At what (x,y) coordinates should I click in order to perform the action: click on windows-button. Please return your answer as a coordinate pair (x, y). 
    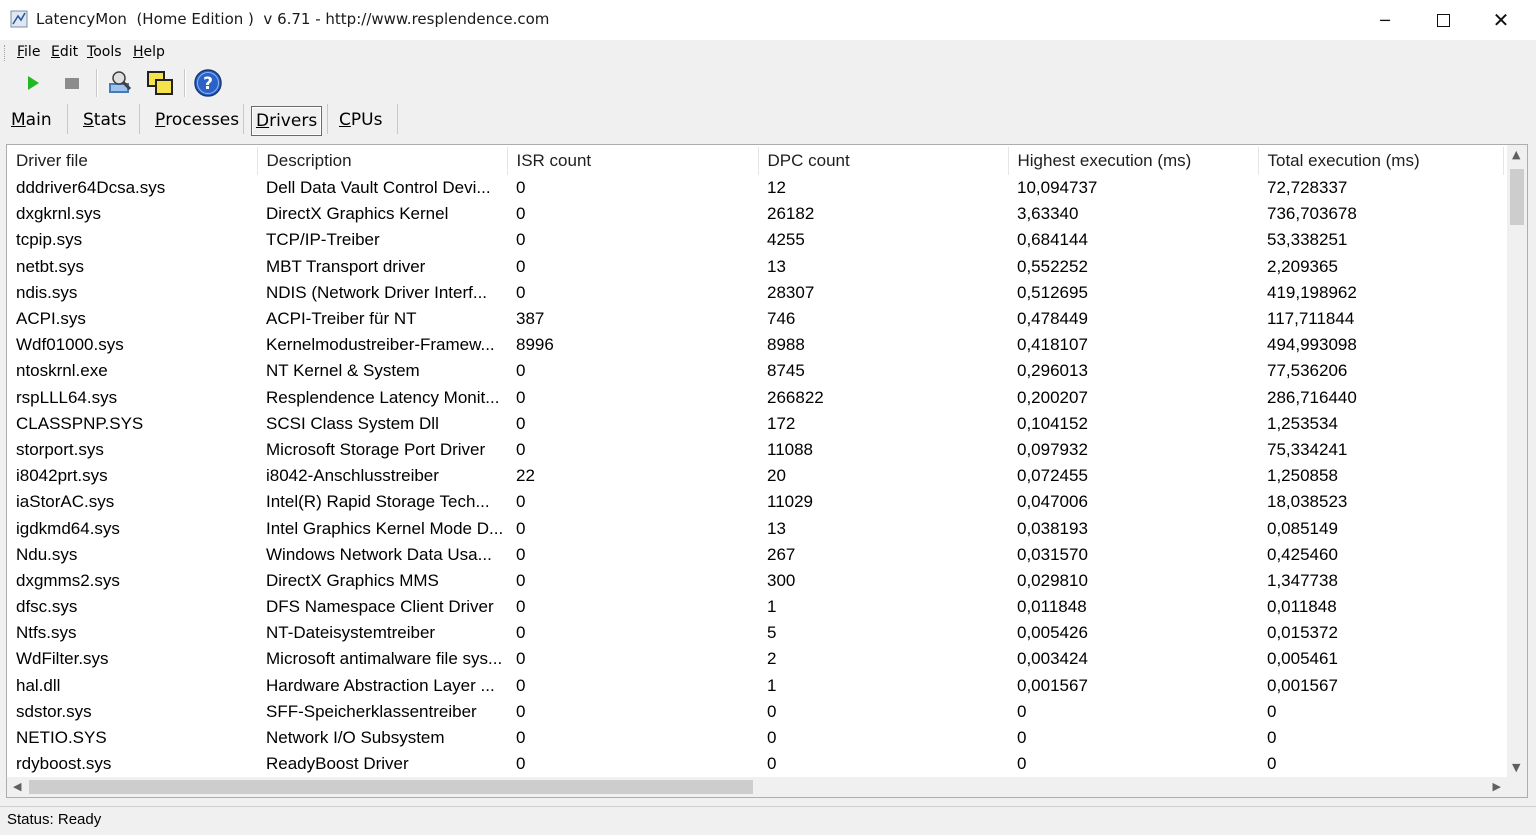
    Looking at the image, I should click on (160, 83).